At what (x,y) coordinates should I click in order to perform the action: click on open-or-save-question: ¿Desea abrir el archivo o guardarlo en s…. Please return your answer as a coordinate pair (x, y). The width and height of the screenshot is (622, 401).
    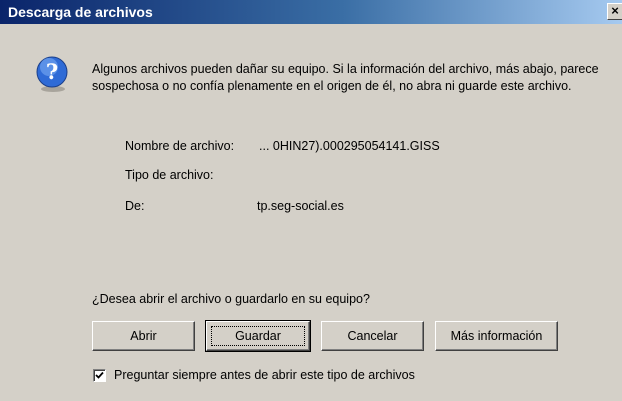
    Looking at the image, I should click on (231, 299).